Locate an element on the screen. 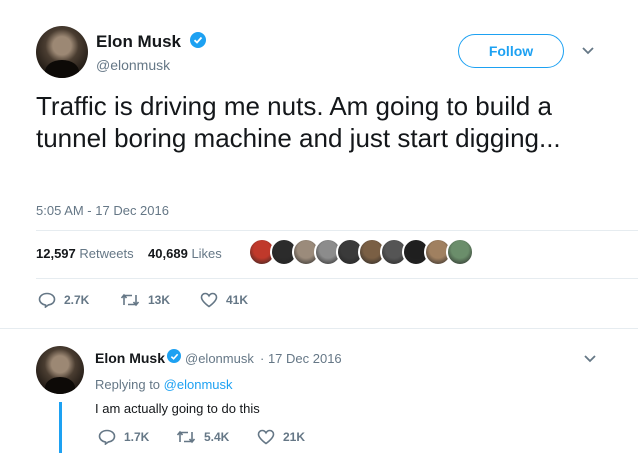  follow-button: Follow is located at coordinates (511, 51).